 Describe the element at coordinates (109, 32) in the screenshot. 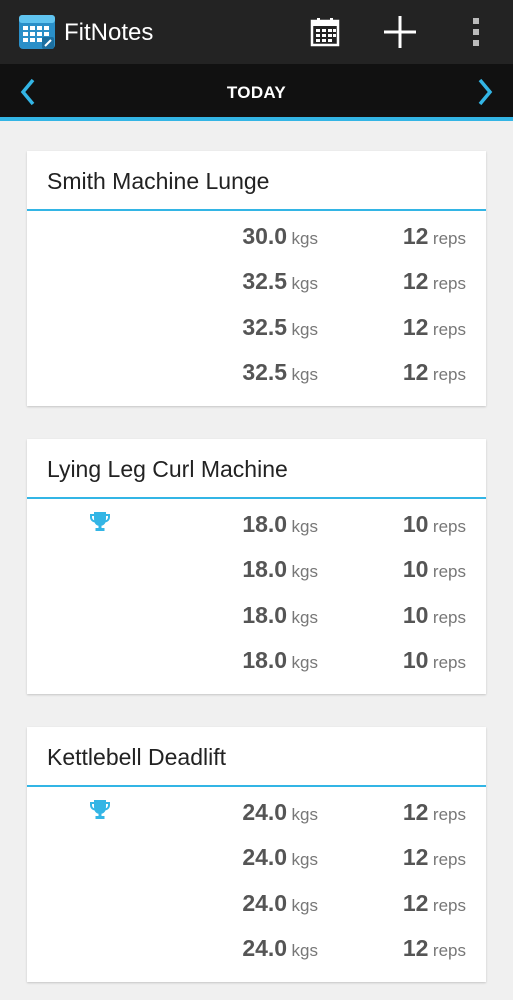

I see `app-title: FitNotes` at that location.